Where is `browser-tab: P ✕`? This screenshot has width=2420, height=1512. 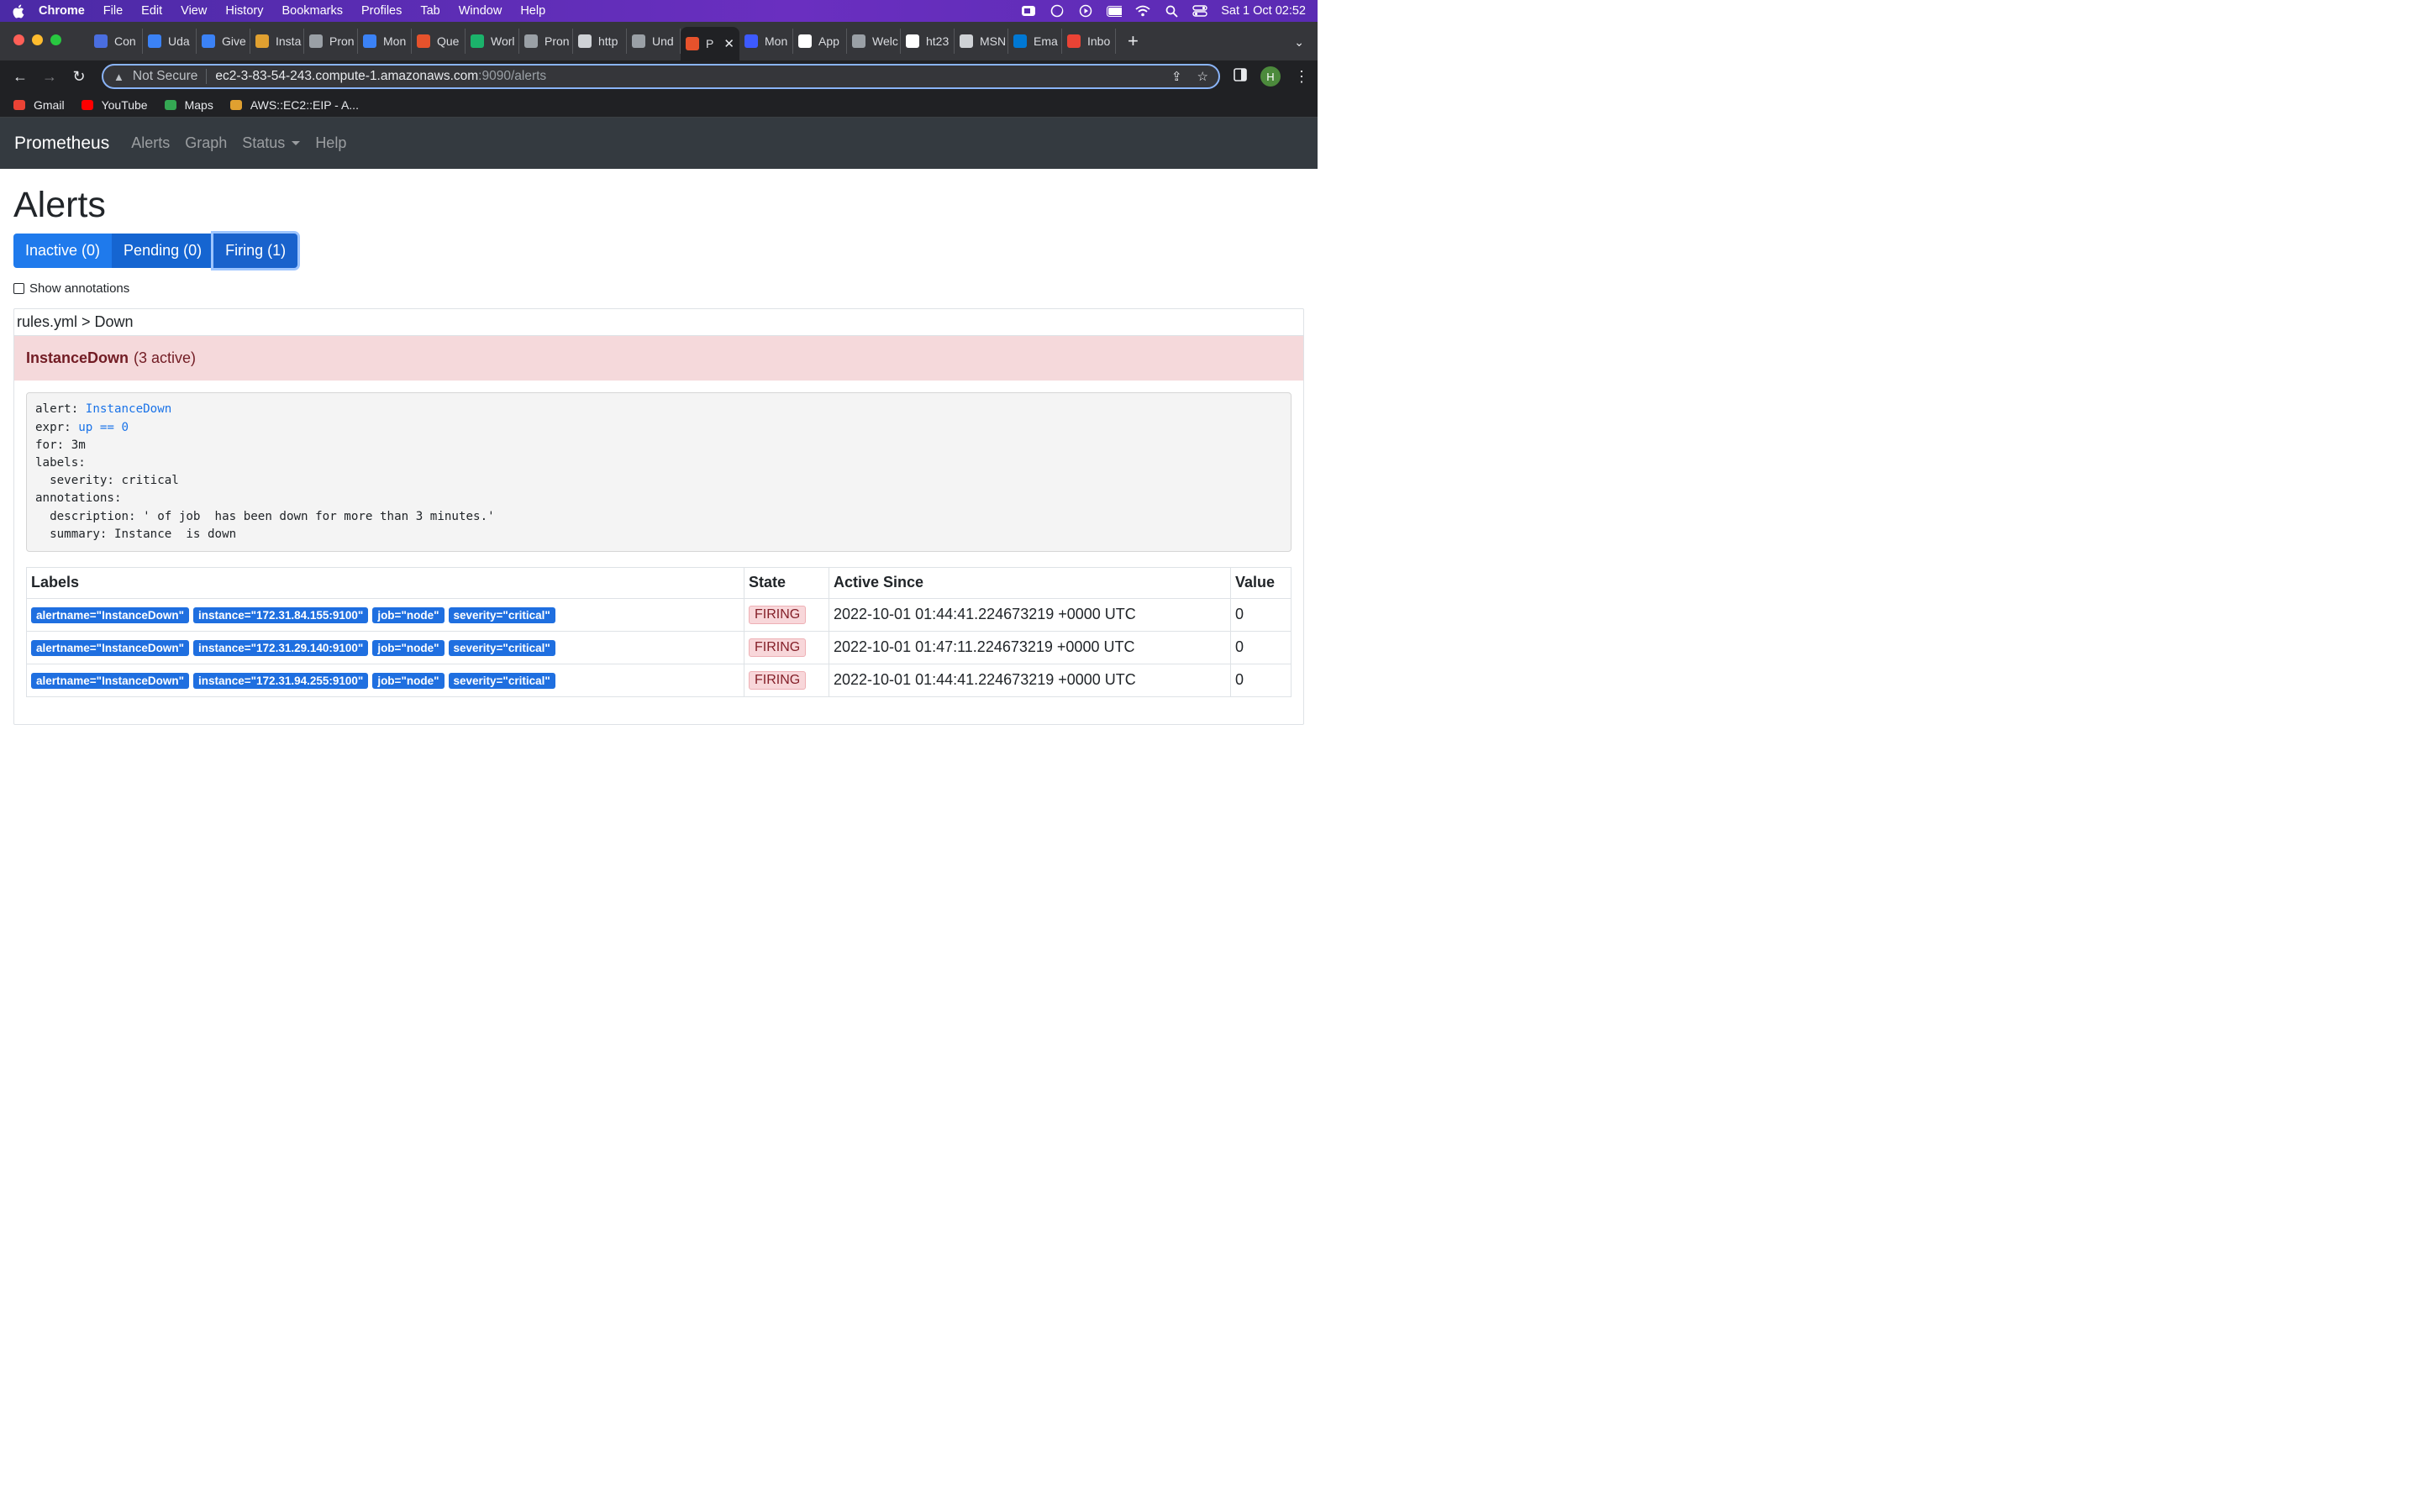
browser-tab: P ✕ is located at coordinates (710, 43).